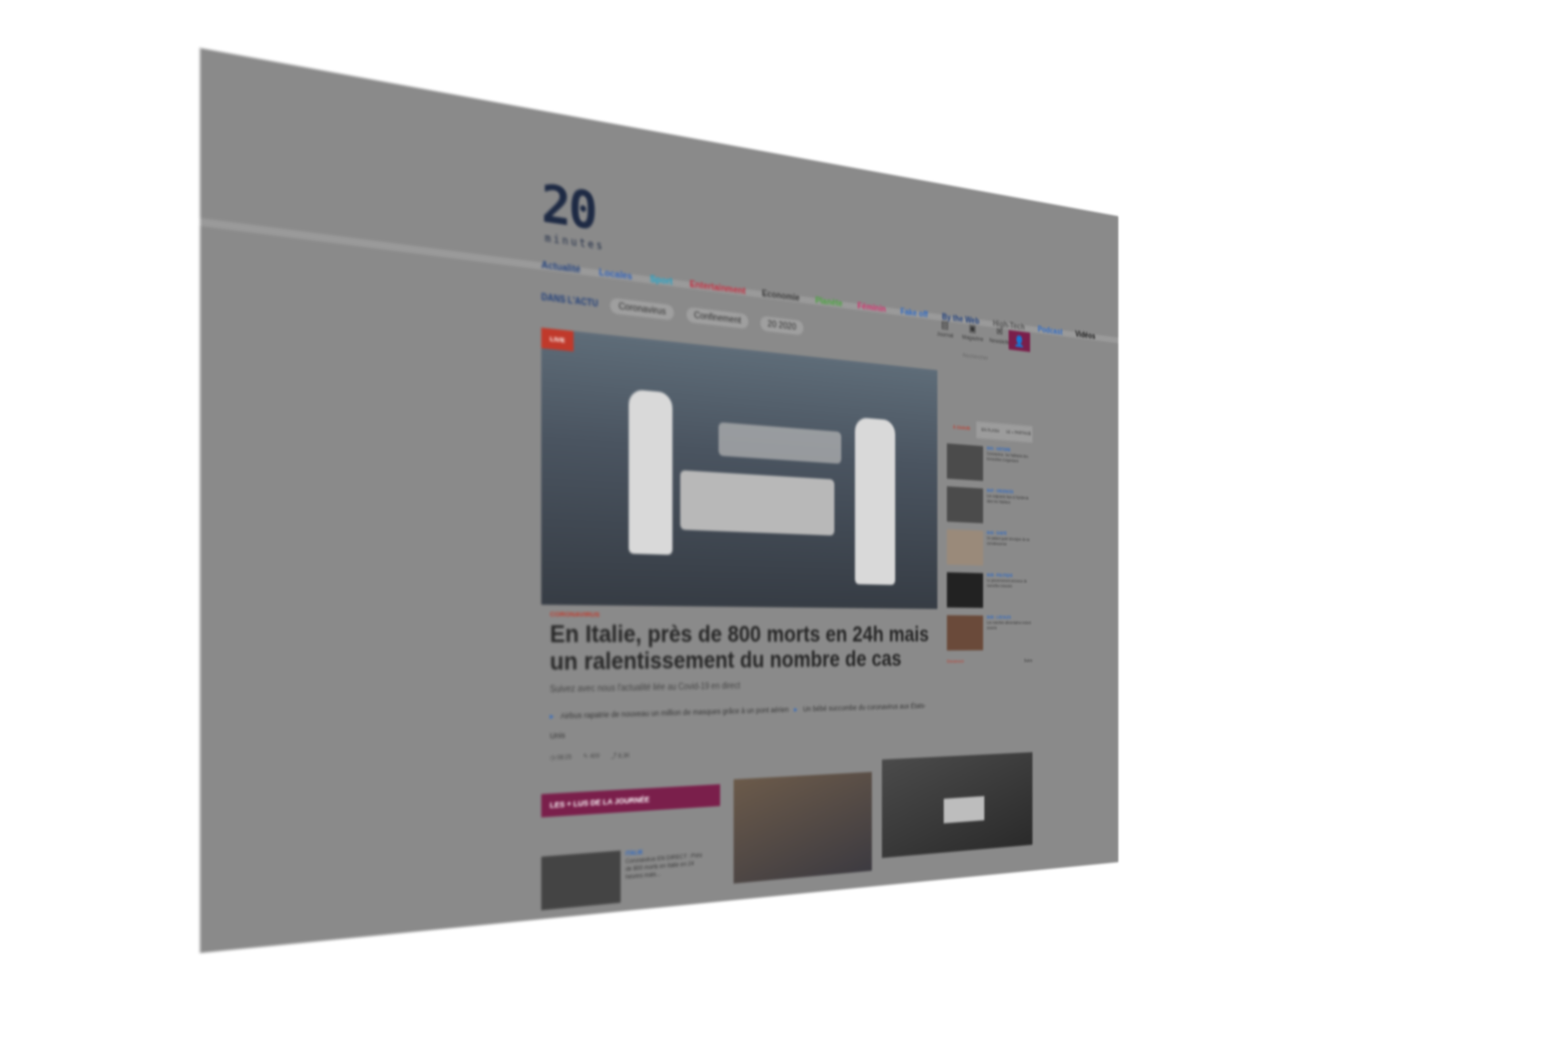 This screenshot has height=1063, width=1550. Describe the element at coordinates (955, 662) in the screenshot. I see `live-link: Directement` at that location.